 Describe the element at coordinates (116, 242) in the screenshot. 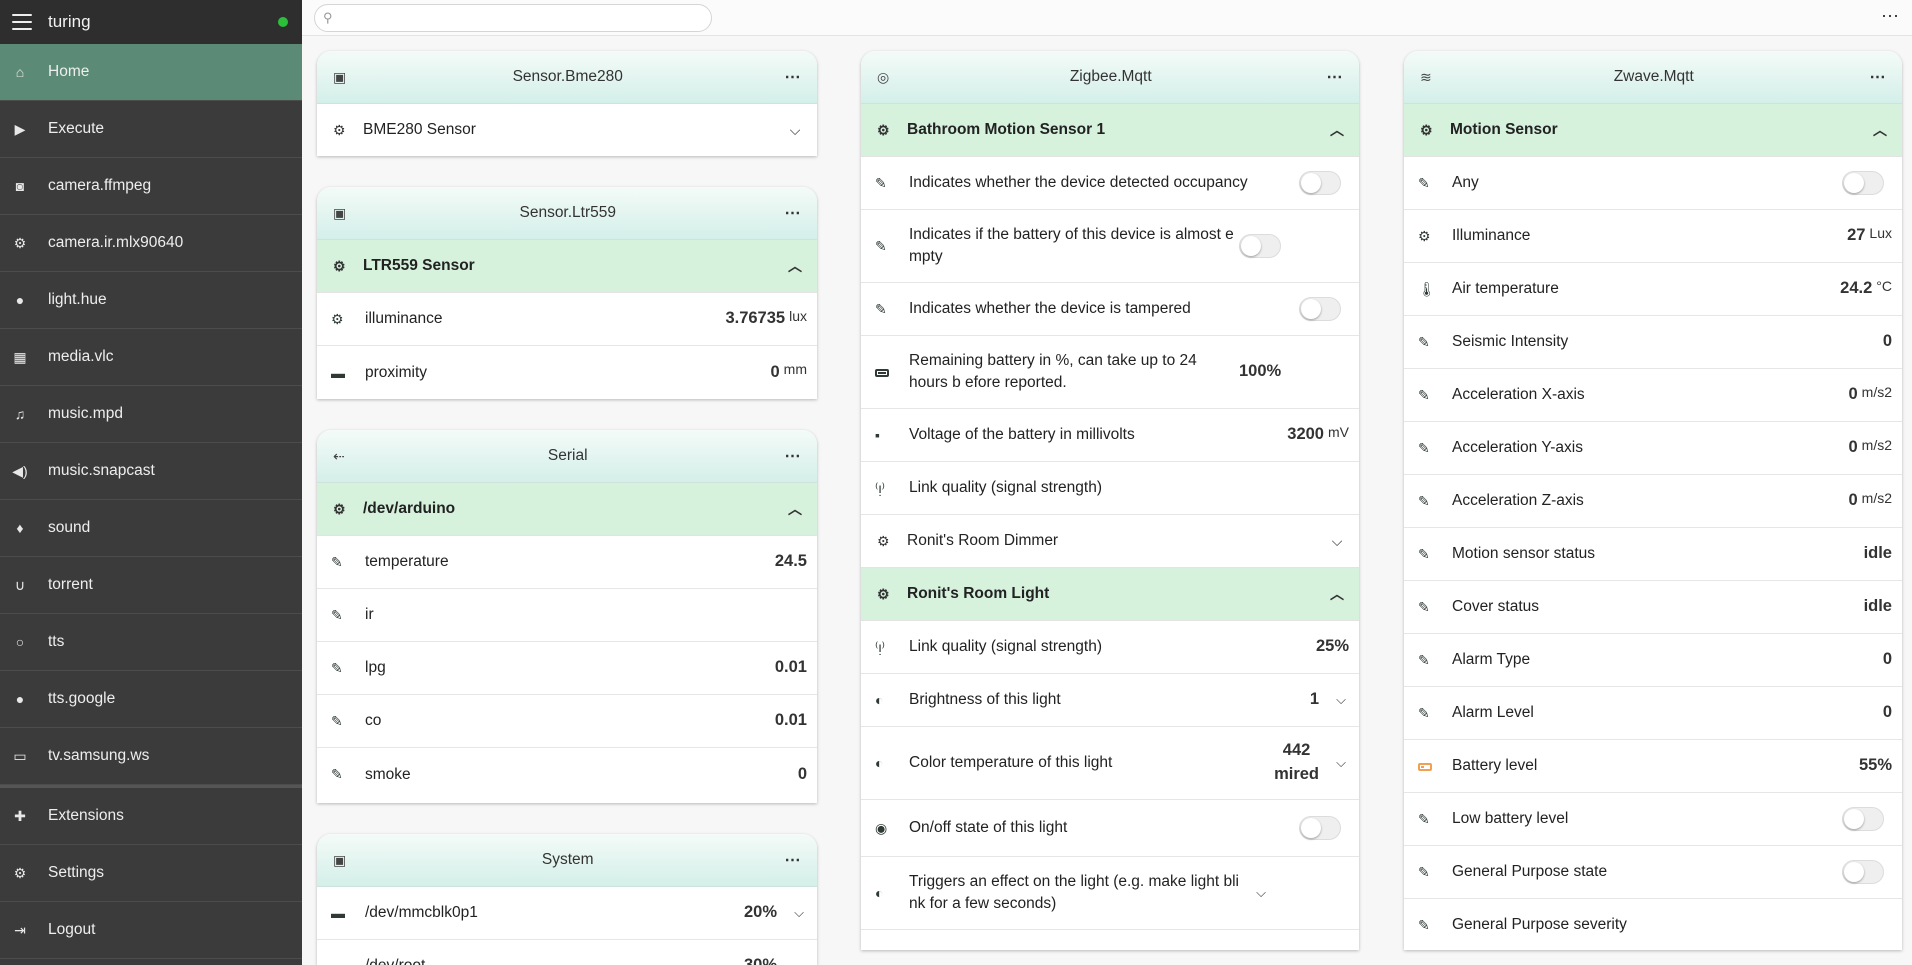

I see `sidebar-item-label: camera.ir.mlx90640` at that location.